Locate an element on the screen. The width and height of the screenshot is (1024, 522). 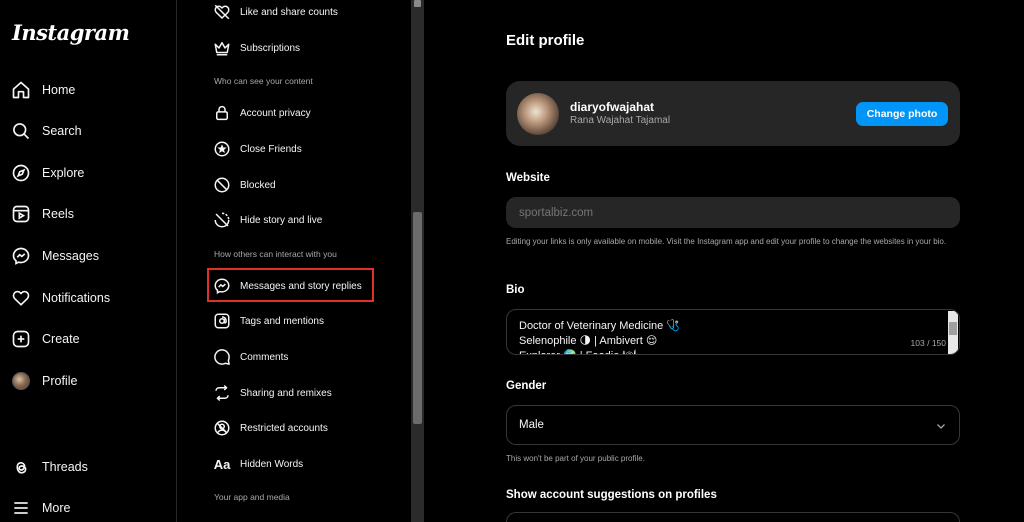
gender-label: Gender is located at coordinates (526, 386).